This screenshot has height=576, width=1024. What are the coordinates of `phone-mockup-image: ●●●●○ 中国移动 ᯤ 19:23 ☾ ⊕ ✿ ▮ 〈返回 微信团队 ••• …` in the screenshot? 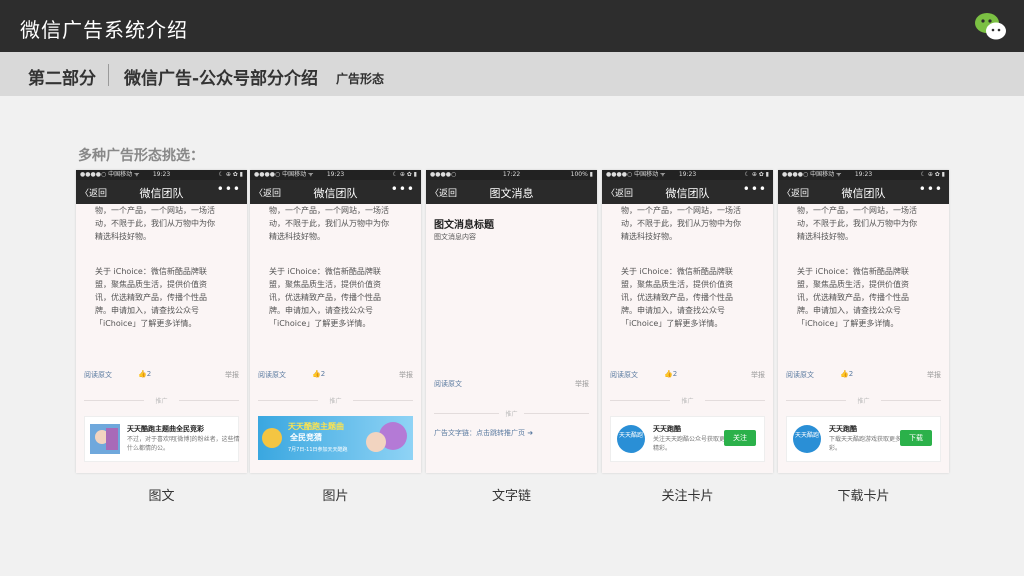 It's located at (335, 321).